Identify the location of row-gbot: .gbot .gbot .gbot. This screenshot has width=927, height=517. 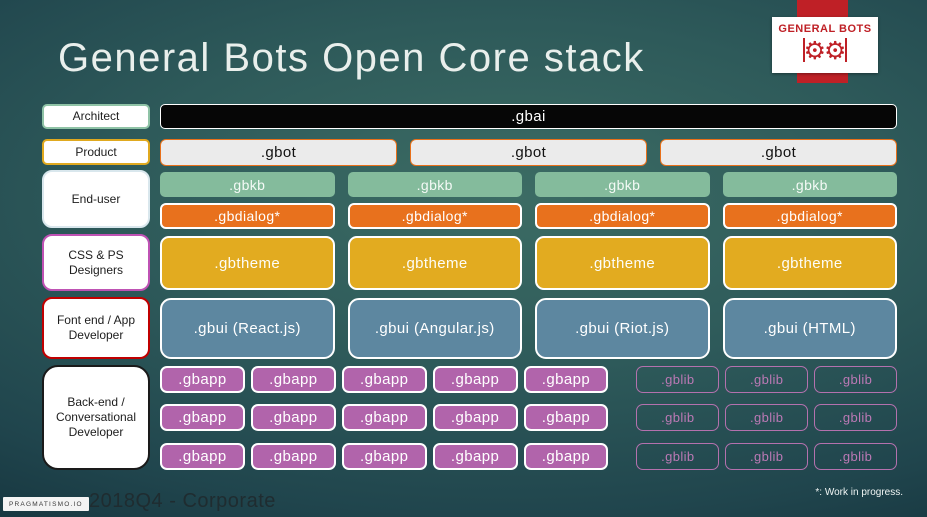
(528, 152).